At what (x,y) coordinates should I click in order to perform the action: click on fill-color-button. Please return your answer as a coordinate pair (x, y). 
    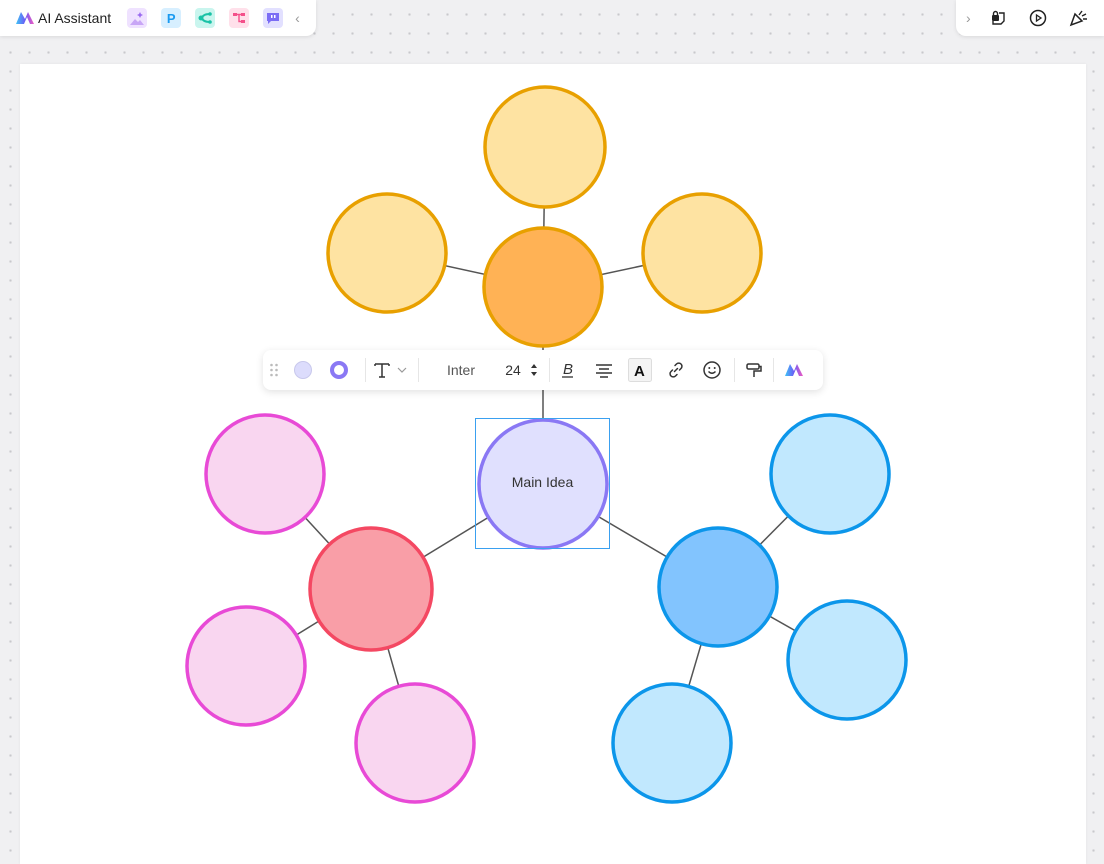
    Looking at the image, I should click on (303, 370).